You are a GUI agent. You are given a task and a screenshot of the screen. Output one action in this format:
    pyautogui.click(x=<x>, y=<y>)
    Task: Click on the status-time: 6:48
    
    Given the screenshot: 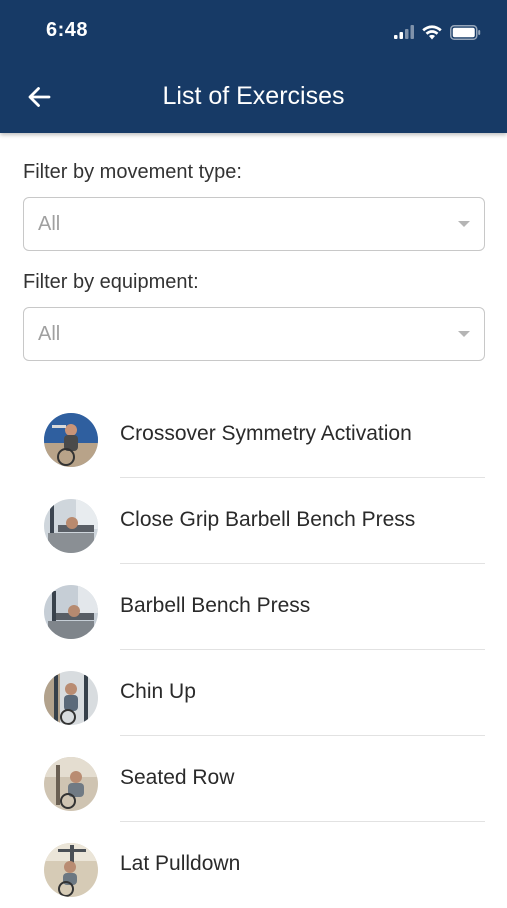 What is the action you would take?
    pyautogui.click(x=67, y=30)
    